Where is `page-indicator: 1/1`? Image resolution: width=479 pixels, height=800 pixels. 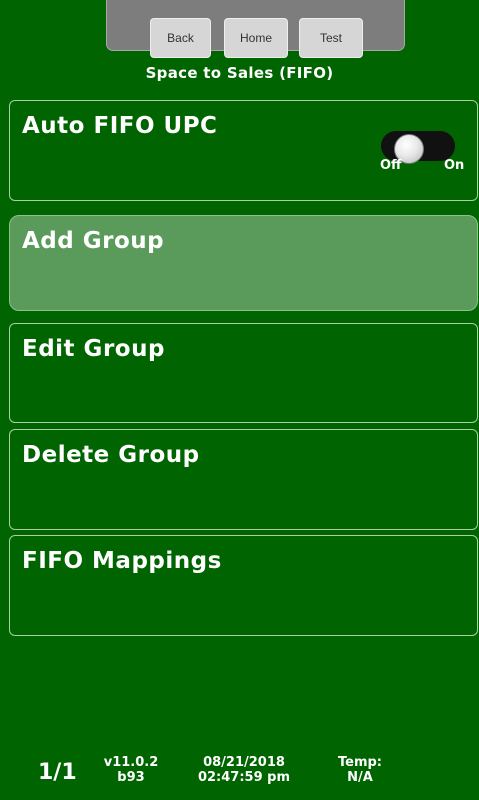
page-indicator: 1/1 is located at coordinates (57, 772).